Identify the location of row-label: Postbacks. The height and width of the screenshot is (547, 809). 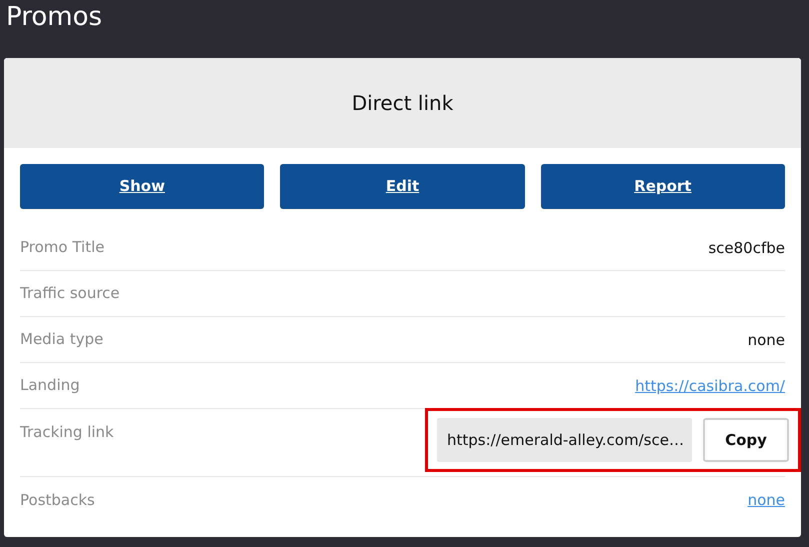
(57, 500).